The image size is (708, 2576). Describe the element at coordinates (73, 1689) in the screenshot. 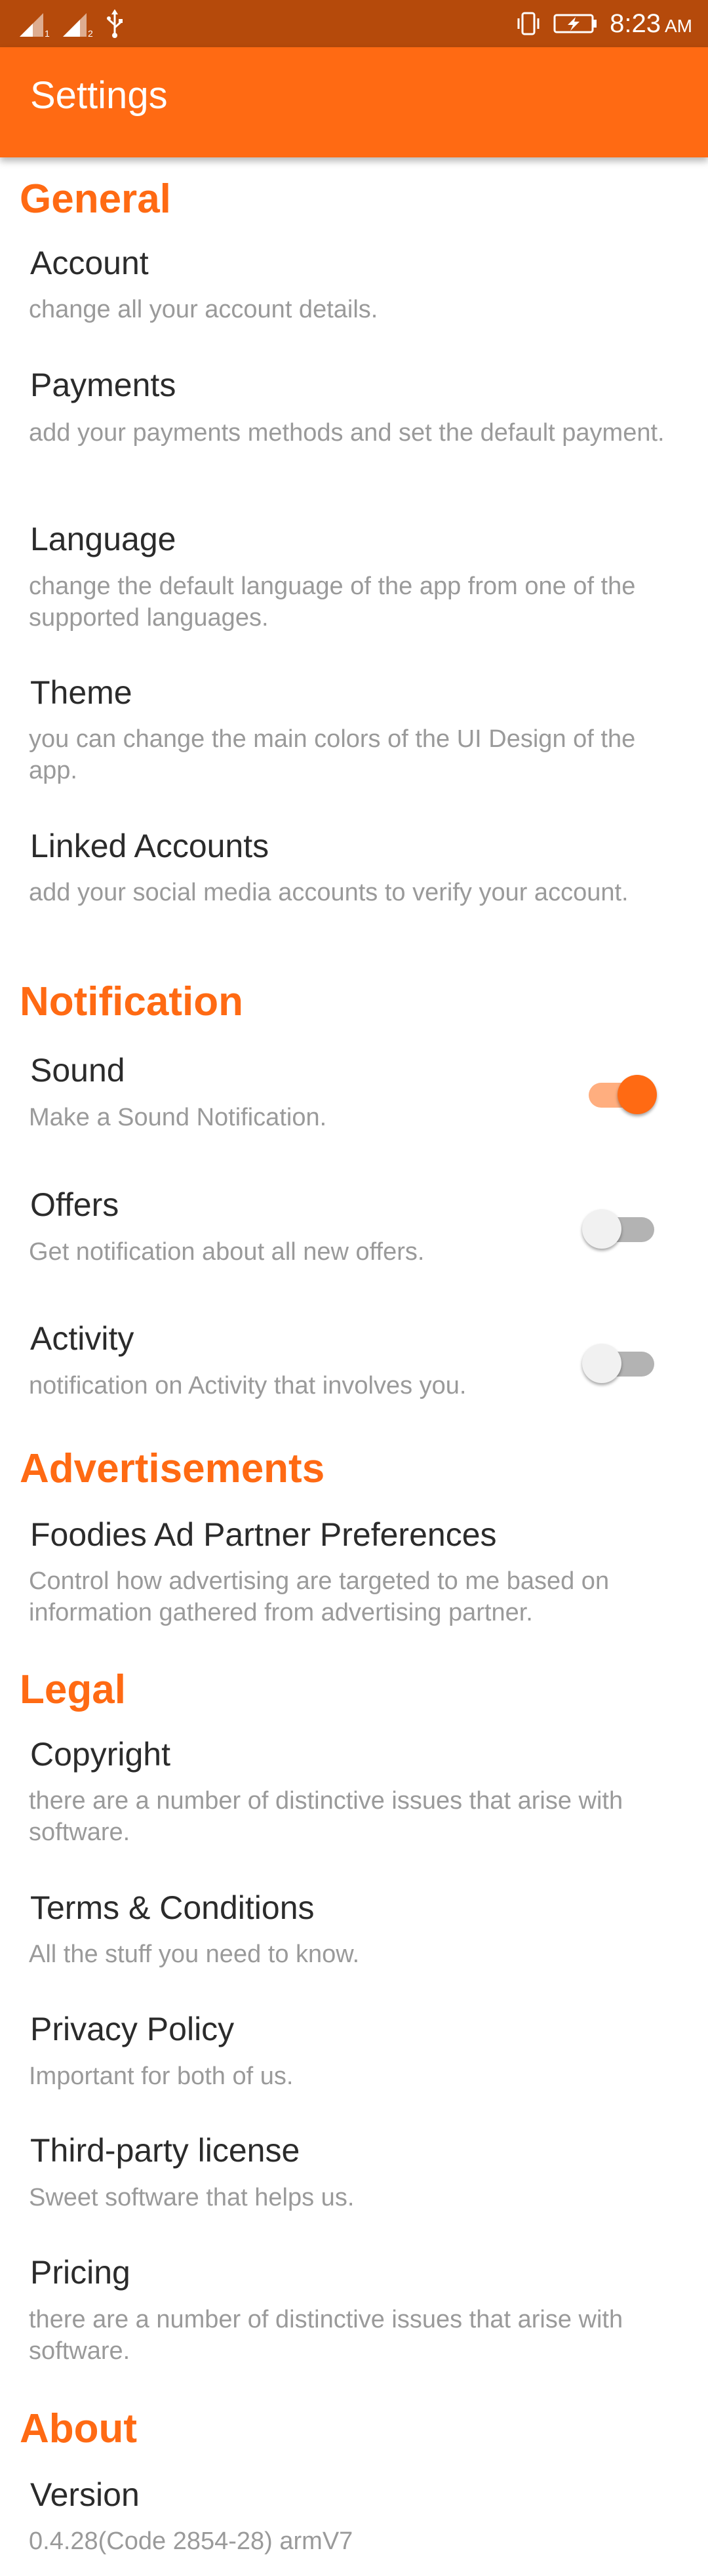

I see `section-header-legal: Legal` at that location.